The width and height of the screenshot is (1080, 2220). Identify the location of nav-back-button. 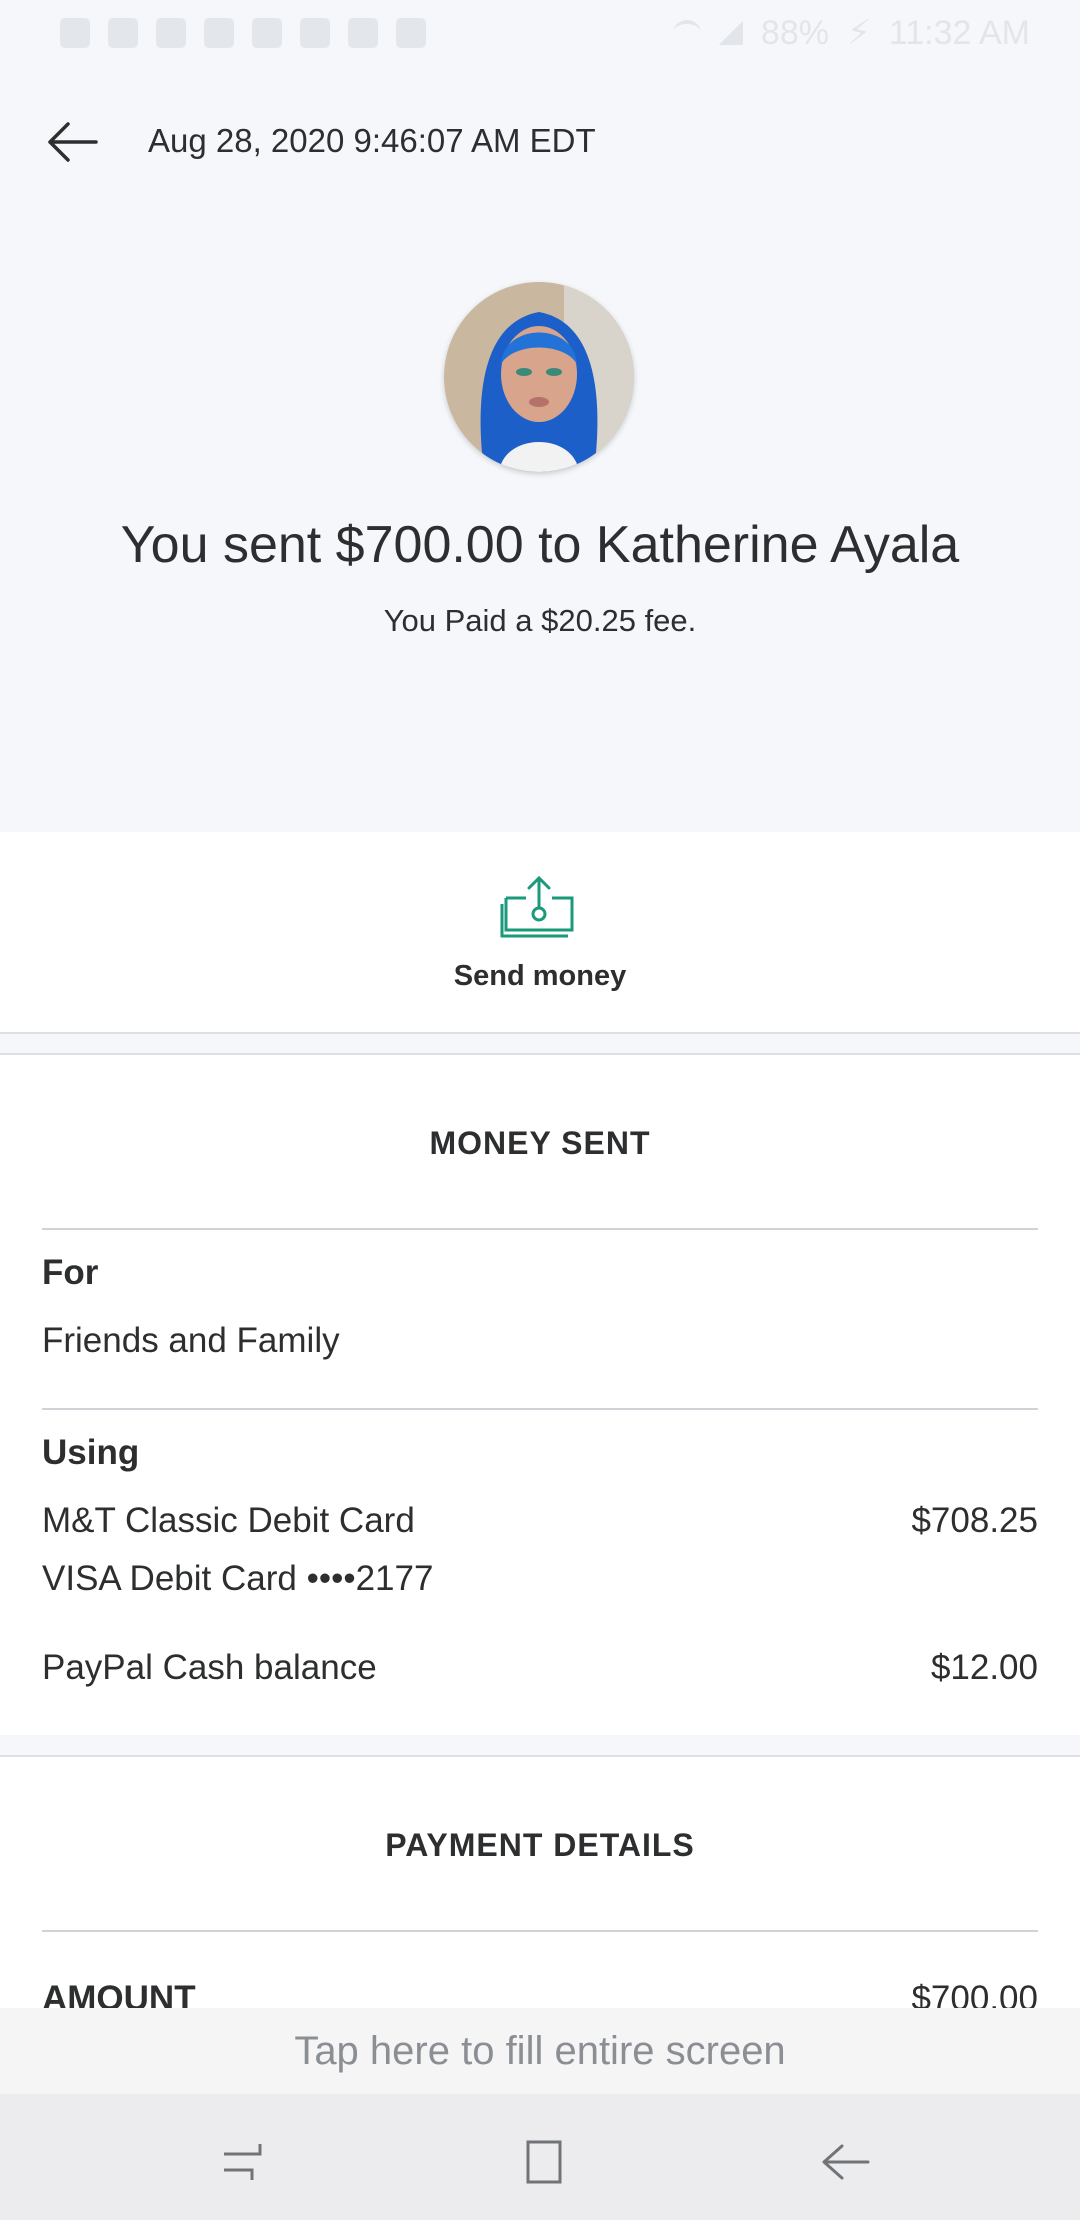
(846, 2162).